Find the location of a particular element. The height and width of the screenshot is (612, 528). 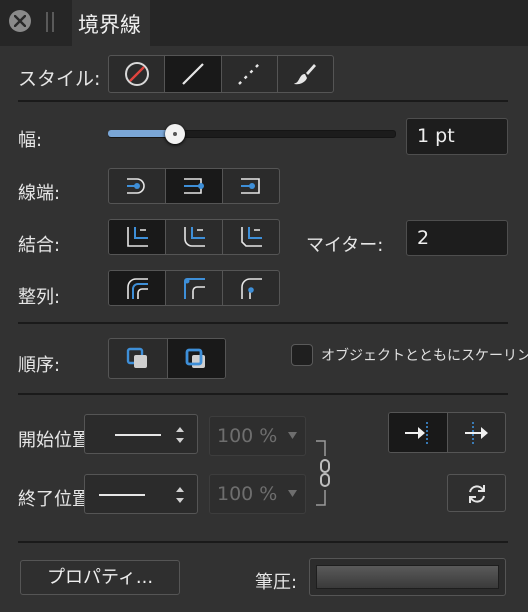

align-outside-icon is located at coordinates (251, 288).